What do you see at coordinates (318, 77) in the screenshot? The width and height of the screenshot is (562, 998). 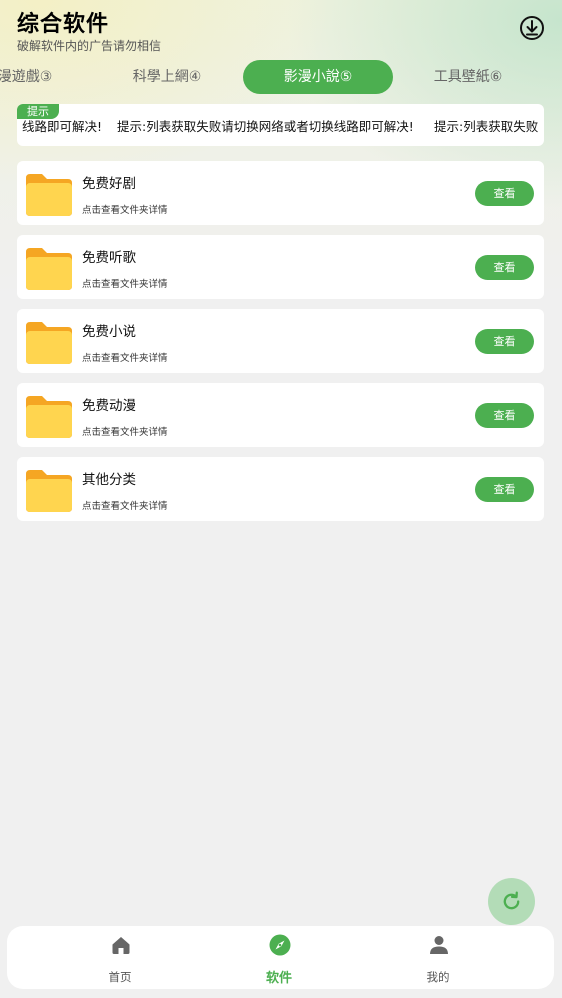 I see `tab-video-novel: 影漫小說⑤` at bounding box center [318, 77].